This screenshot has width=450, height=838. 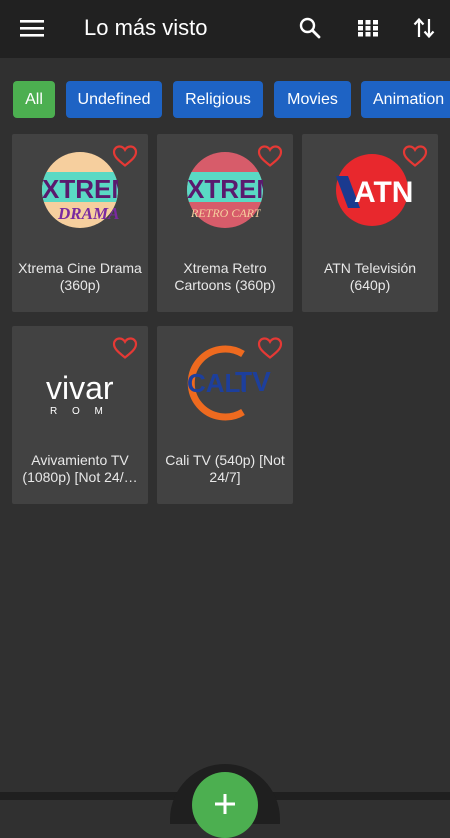 What do you see at coordinates (79, 411) in the screenshot?
I see `logo-text: R O M` at bounding box center [79, 411].